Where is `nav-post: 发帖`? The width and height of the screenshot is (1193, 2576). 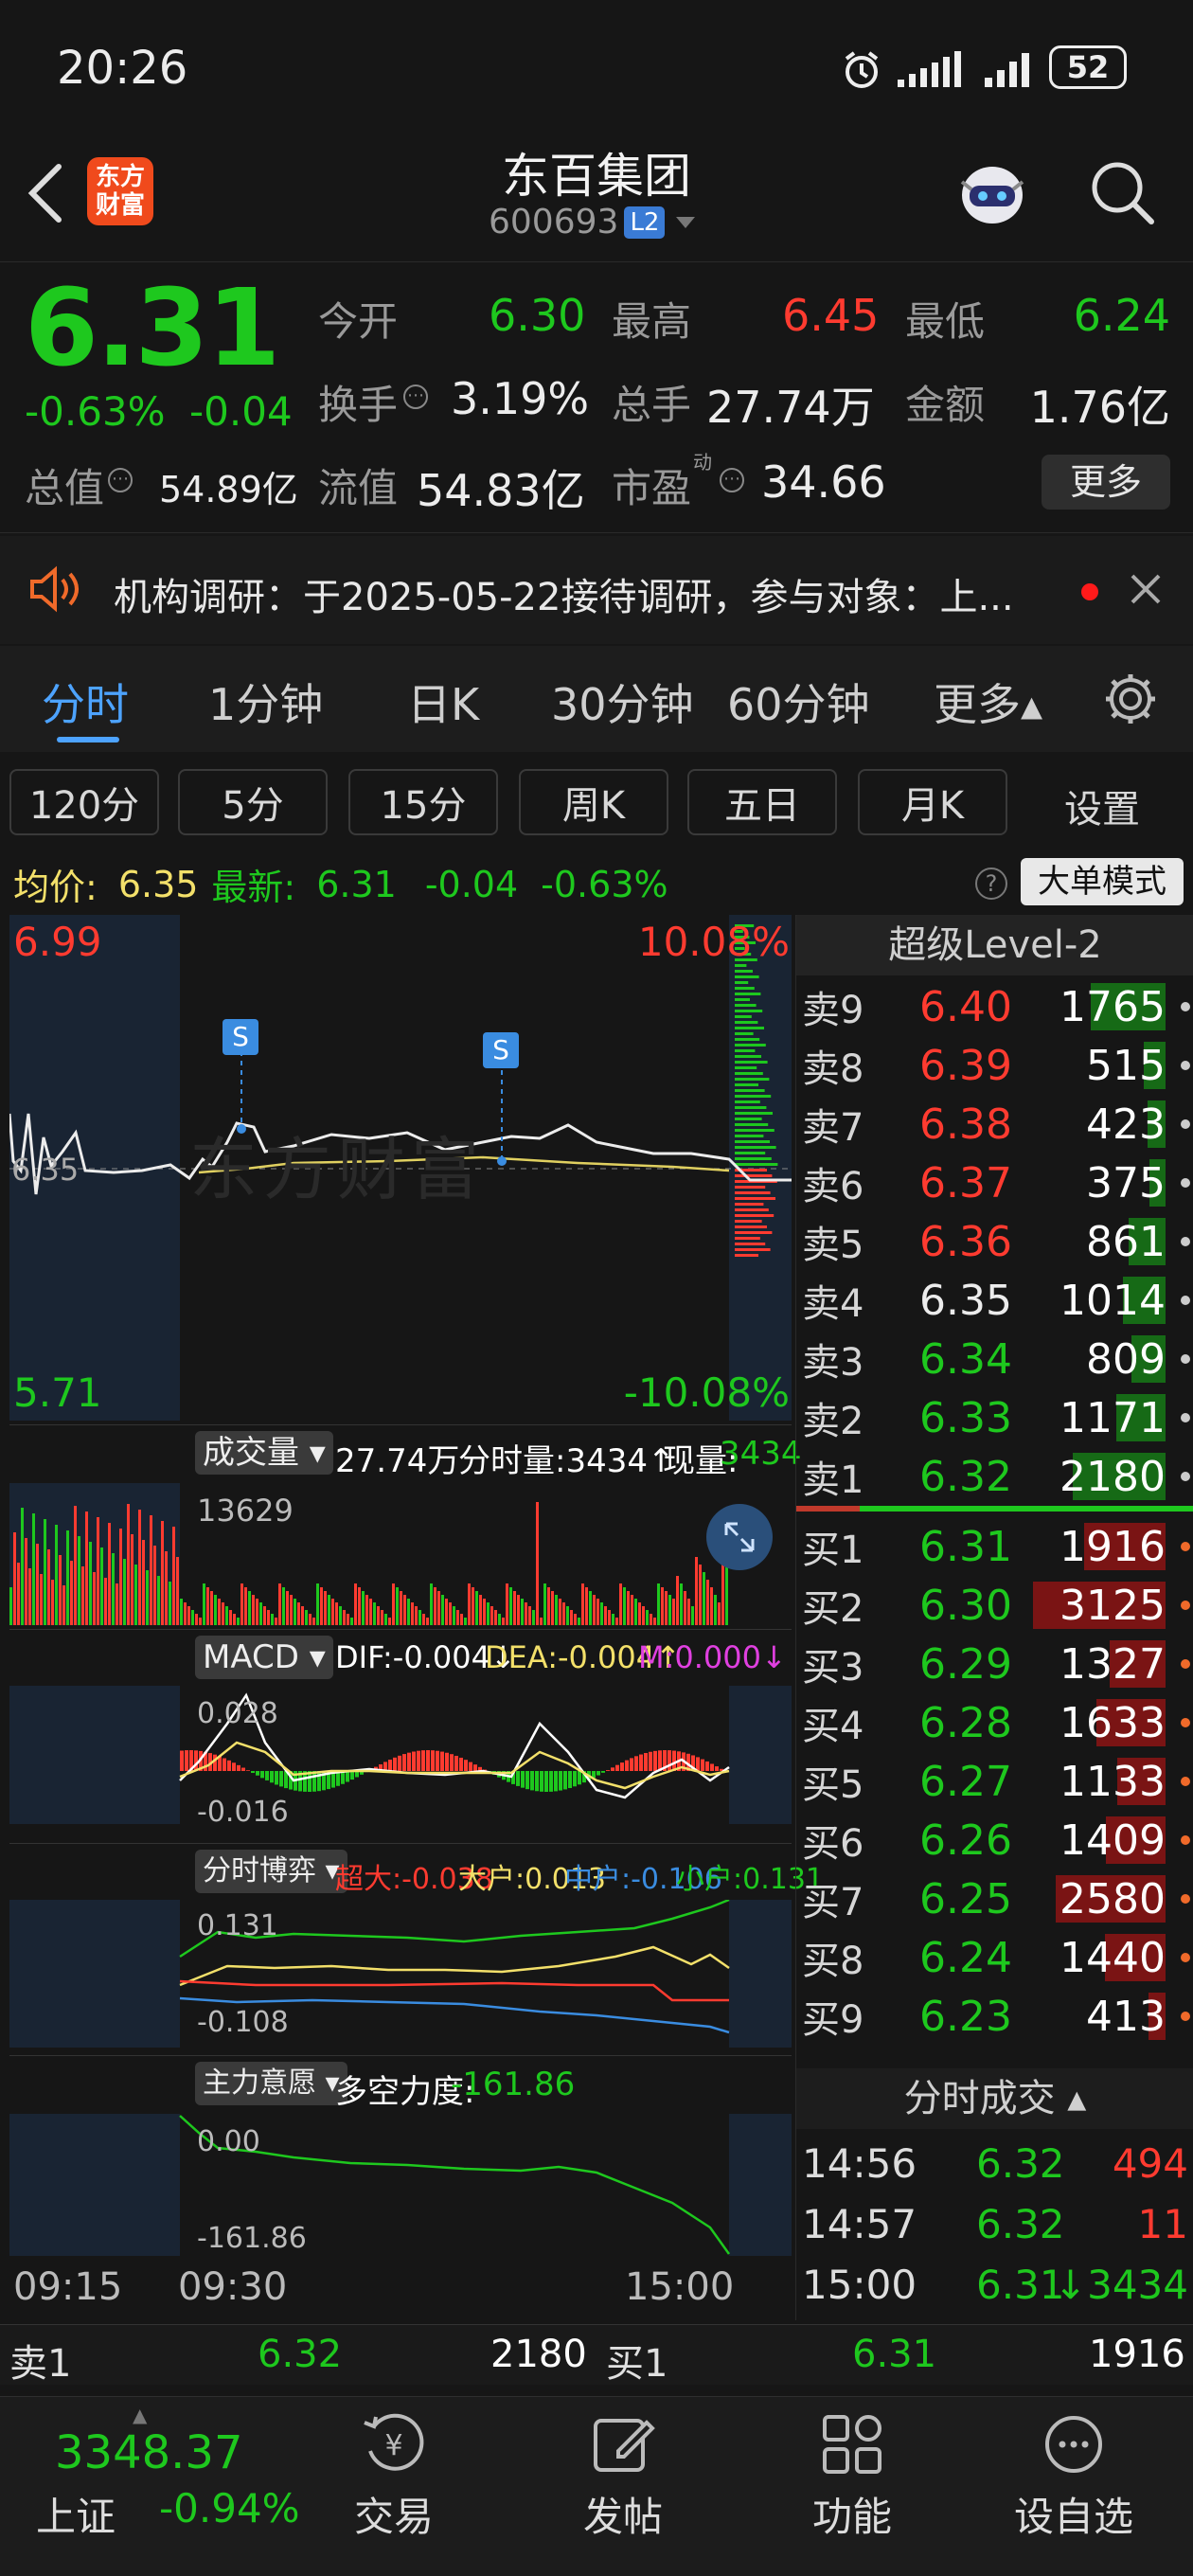 nav-post: 发帖 is located at coordinates (623, 2469).